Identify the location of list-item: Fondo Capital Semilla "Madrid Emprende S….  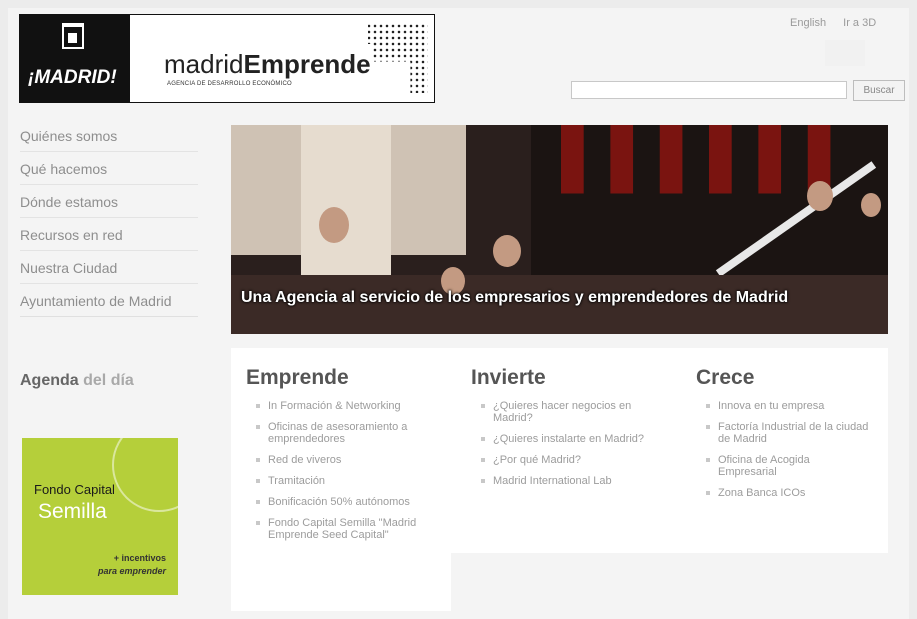
(346, 529).